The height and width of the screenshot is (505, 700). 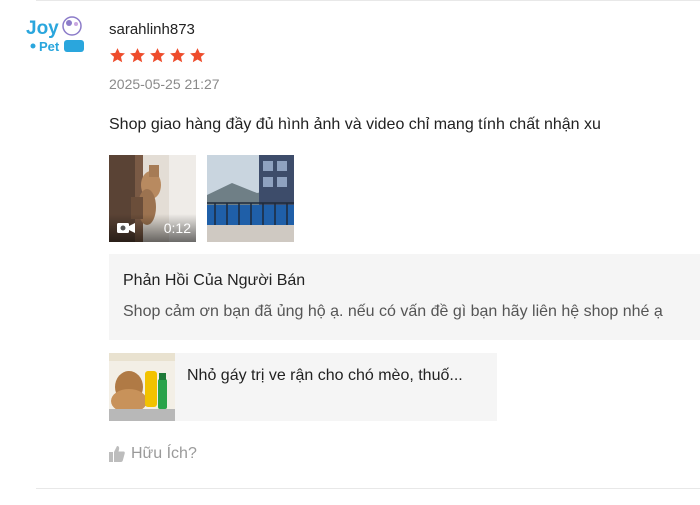 I want to click on product-image, so click(x=142, y=387).